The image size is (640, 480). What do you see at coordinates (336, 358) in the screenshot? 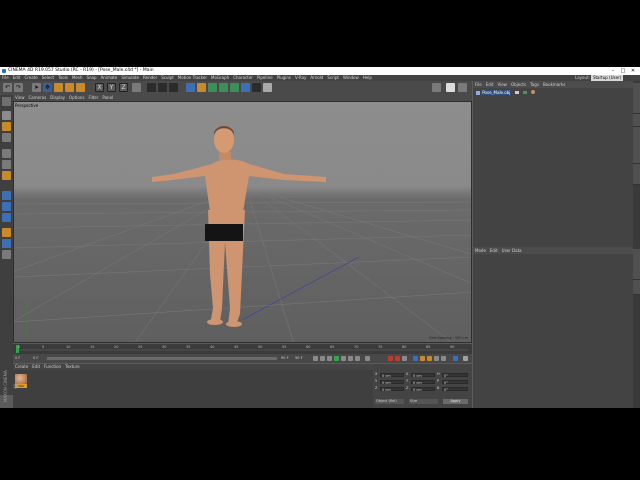
I see `play-icon` at bounding box center [336, 358].